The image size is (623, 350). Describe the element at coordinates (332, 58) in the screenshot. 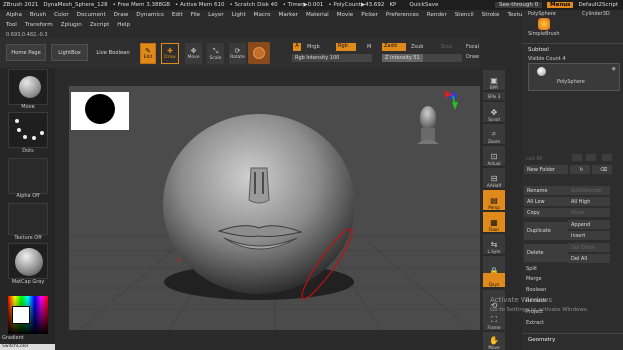

I see `rgb-intensity-slider: Rgb Intensity 100` at that location.